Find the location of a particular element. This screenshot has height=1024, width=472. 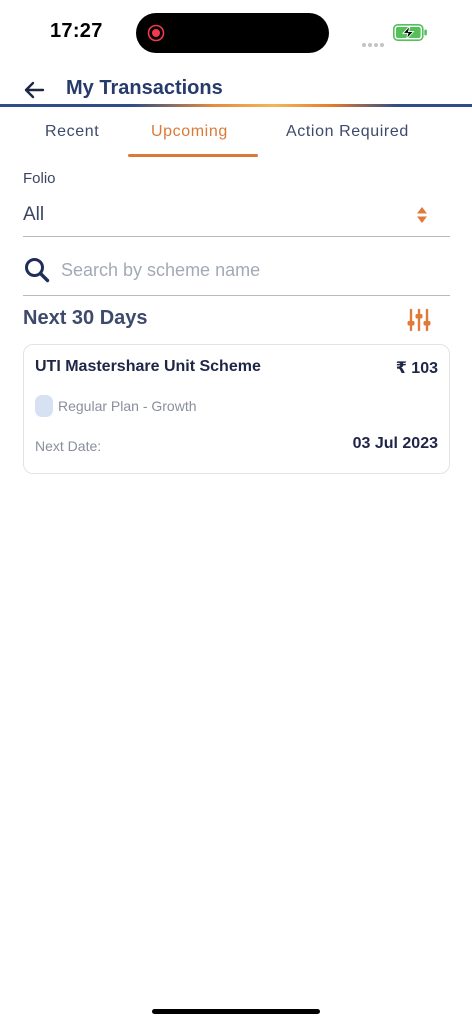

status-bar: 17:27 is located at coordinates (236, 32).